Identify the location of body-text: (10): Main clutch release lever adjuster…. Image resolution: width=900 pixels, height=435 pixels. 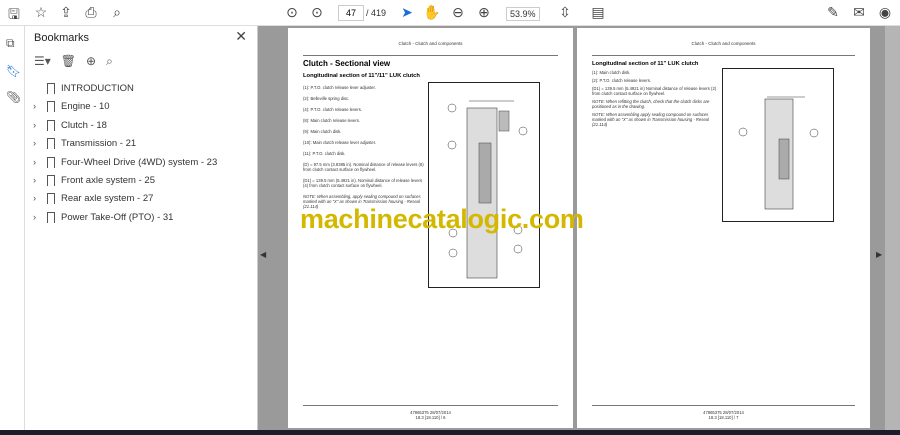
(340, 142).